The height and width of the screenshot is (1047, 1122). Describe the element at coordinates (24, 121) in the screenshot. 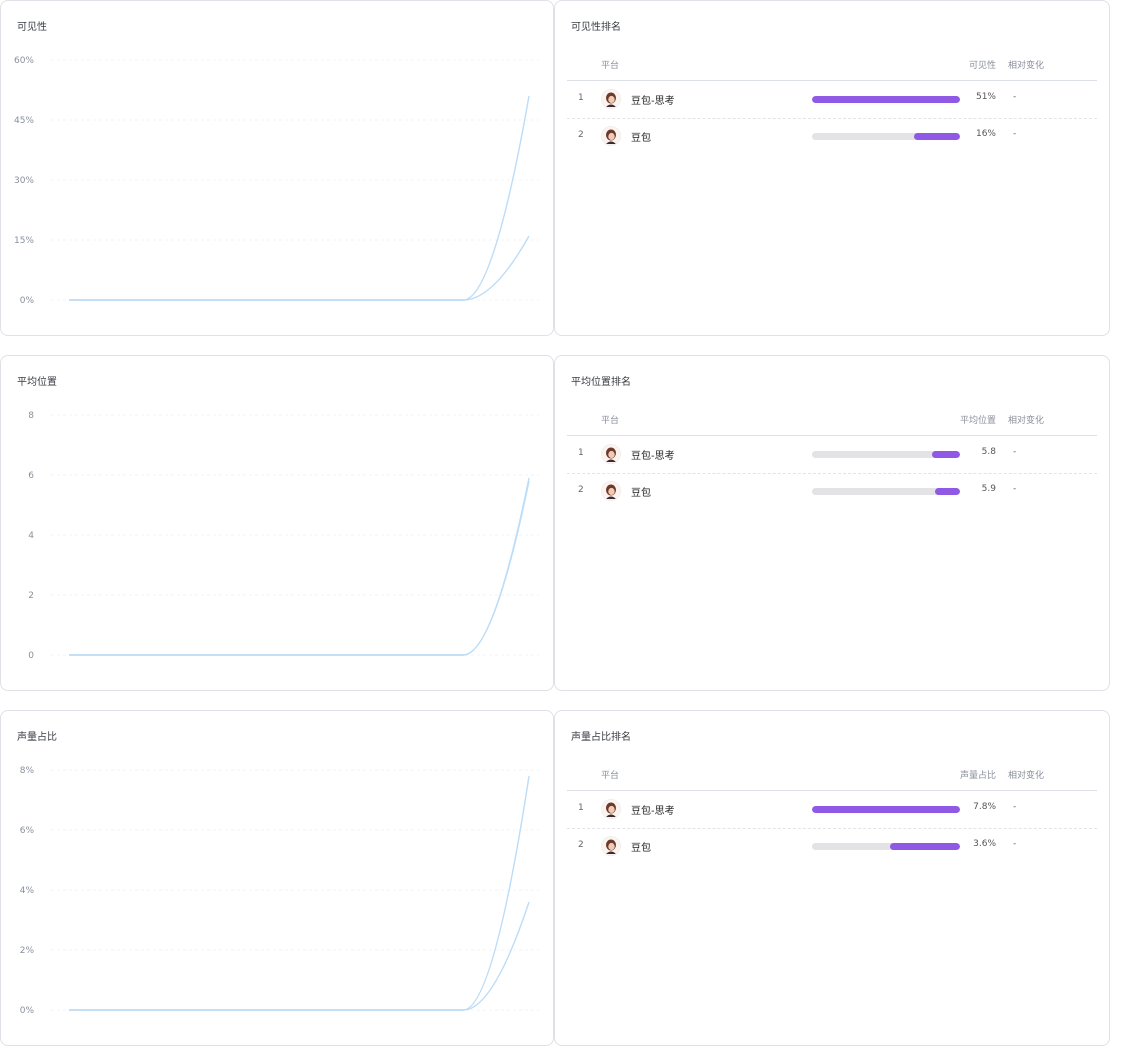

I see `y-tick-label: 45%` at that location.